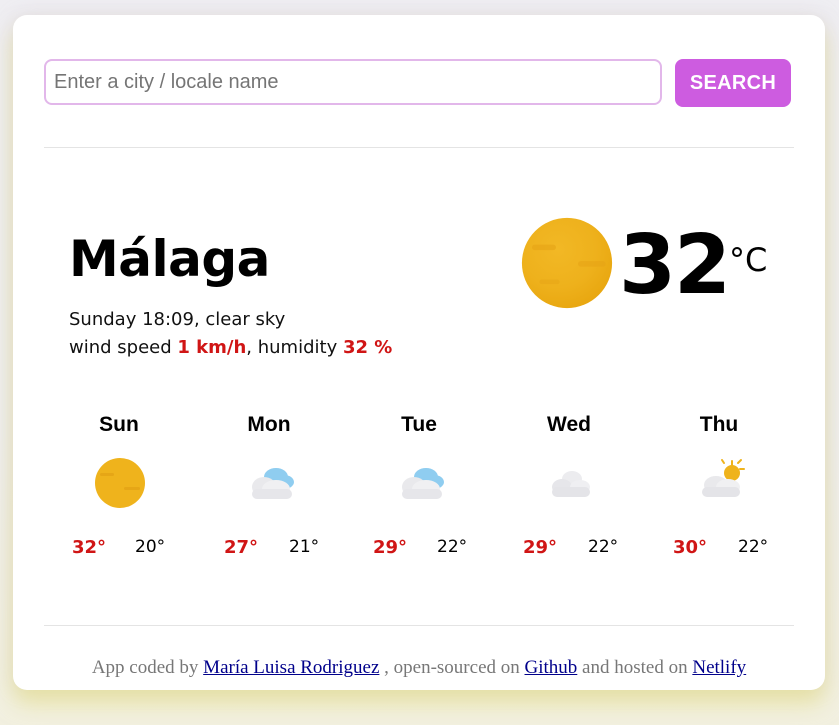 This screenshot has height=725, width=839. I want to click on footer-middle2: and hosted on, so click(635, 667).